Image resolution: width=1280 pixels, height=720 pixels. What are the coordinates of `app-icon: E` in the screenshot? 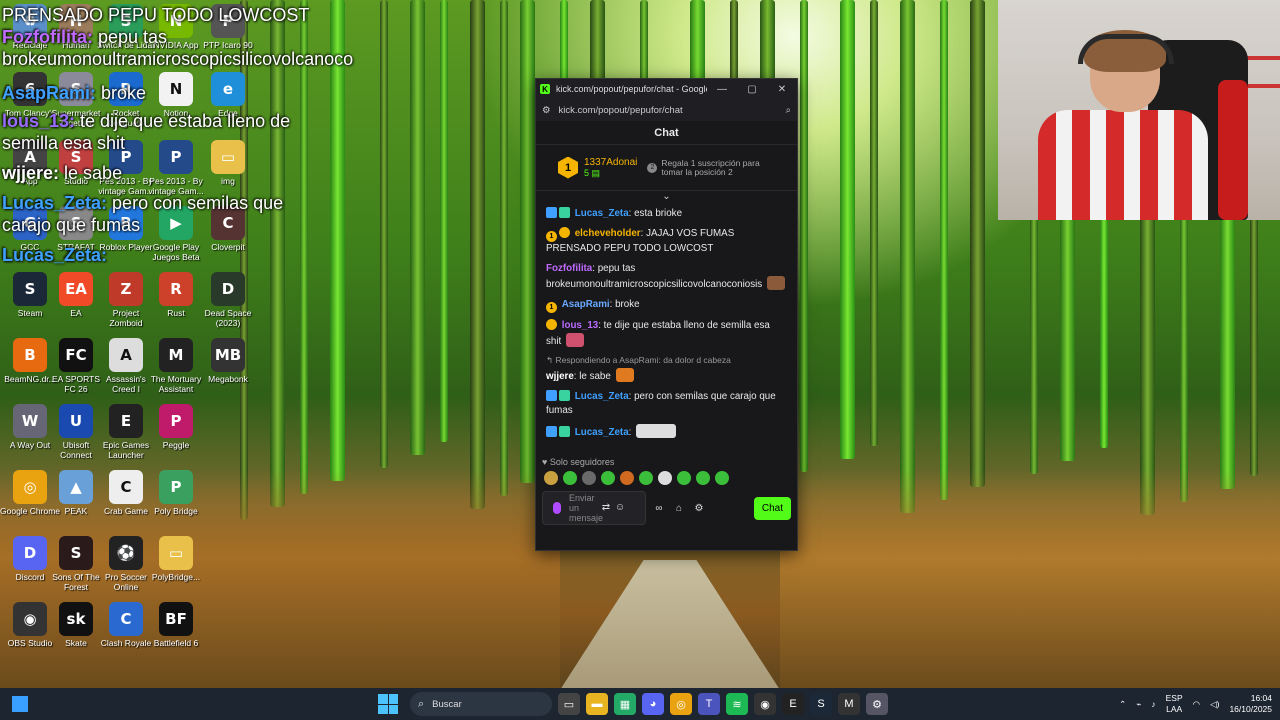 It's located at (126, 421).